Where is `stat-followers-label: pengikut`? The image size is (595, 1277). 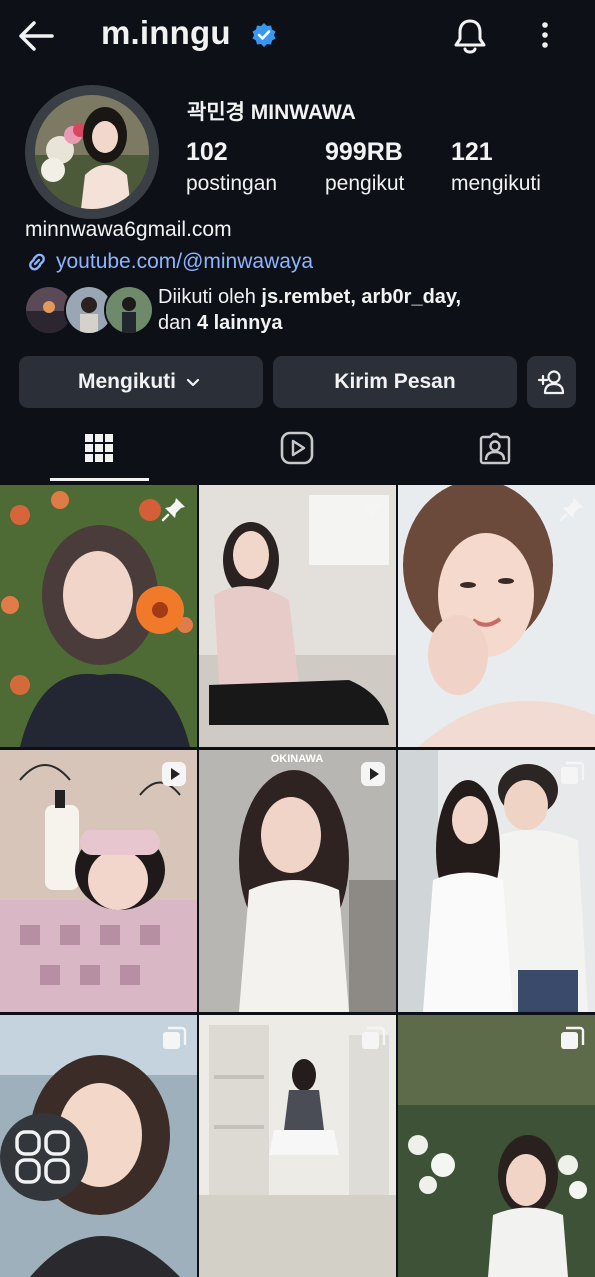
stat-followers-label: pengikut is located at coordinates (365, 183).